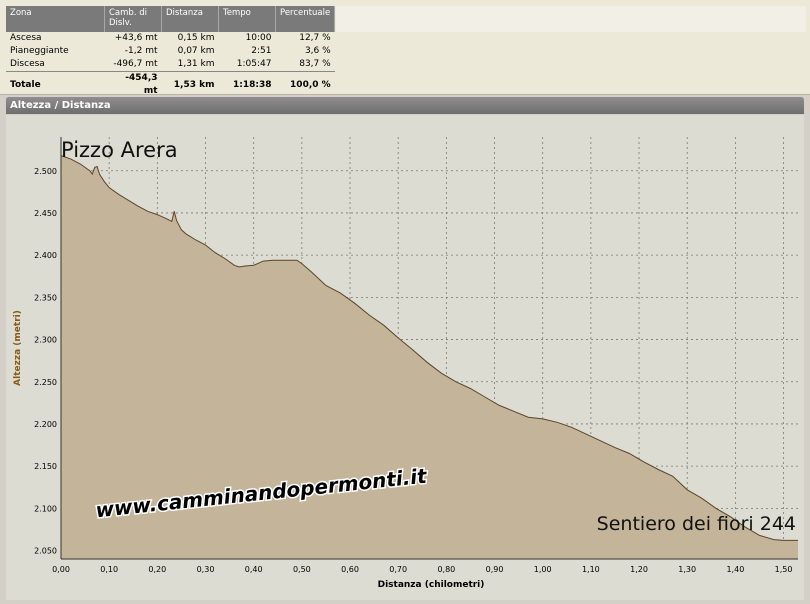 The width and height of the screenshot is (810, 604). I want to click on cell-time: 1:18:38, so click(247, 85).